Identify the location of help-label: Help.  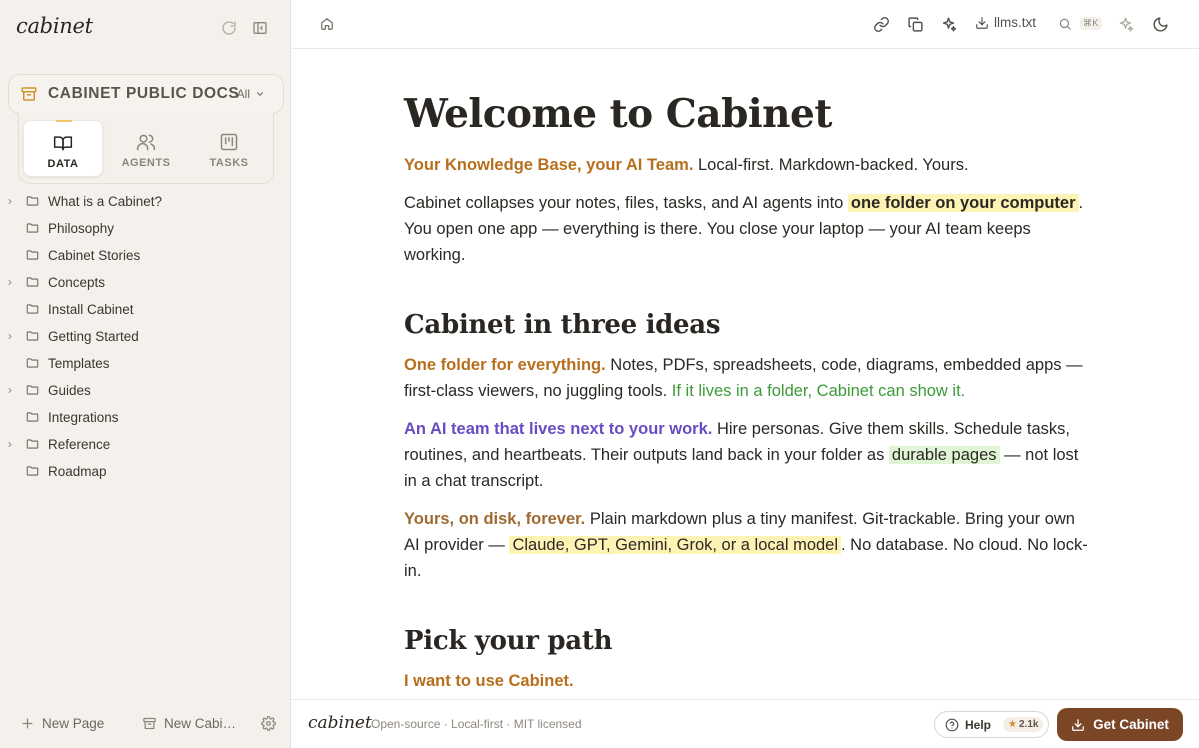
(978, 724).